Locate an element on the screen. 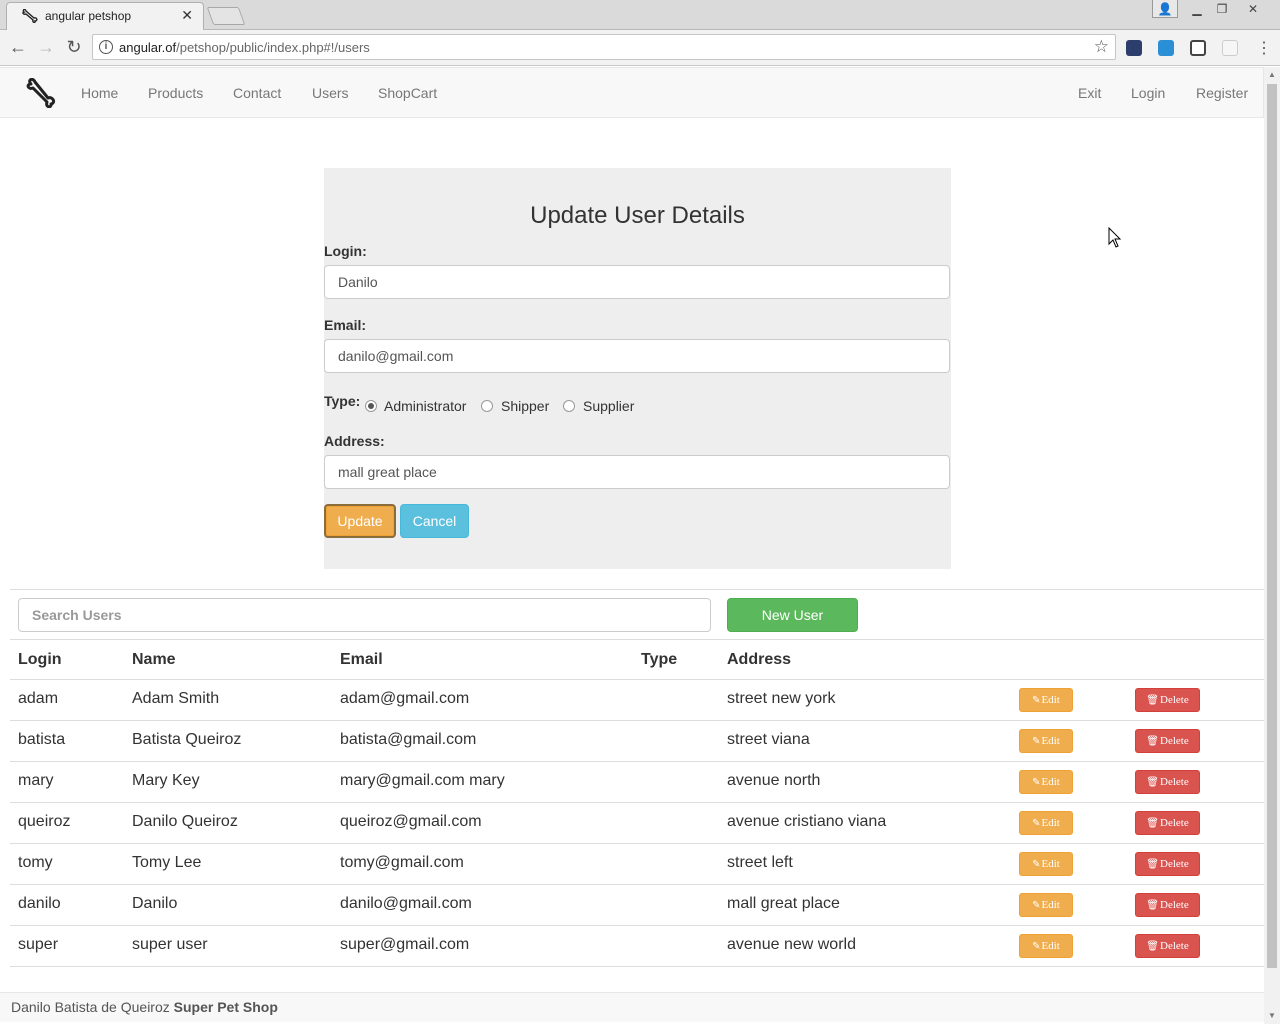  scroll-down-arrow-icon: ▼ is located at coordinates (1272, 1016).